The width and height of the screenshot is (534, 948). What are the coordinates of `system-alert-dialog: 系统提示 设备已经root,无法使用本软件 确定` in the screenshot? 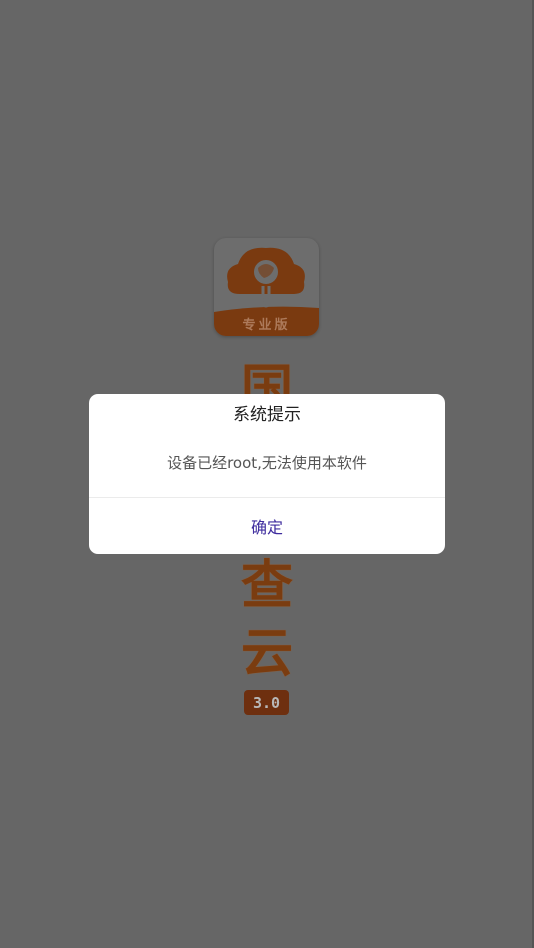 It's located at (267, 474).